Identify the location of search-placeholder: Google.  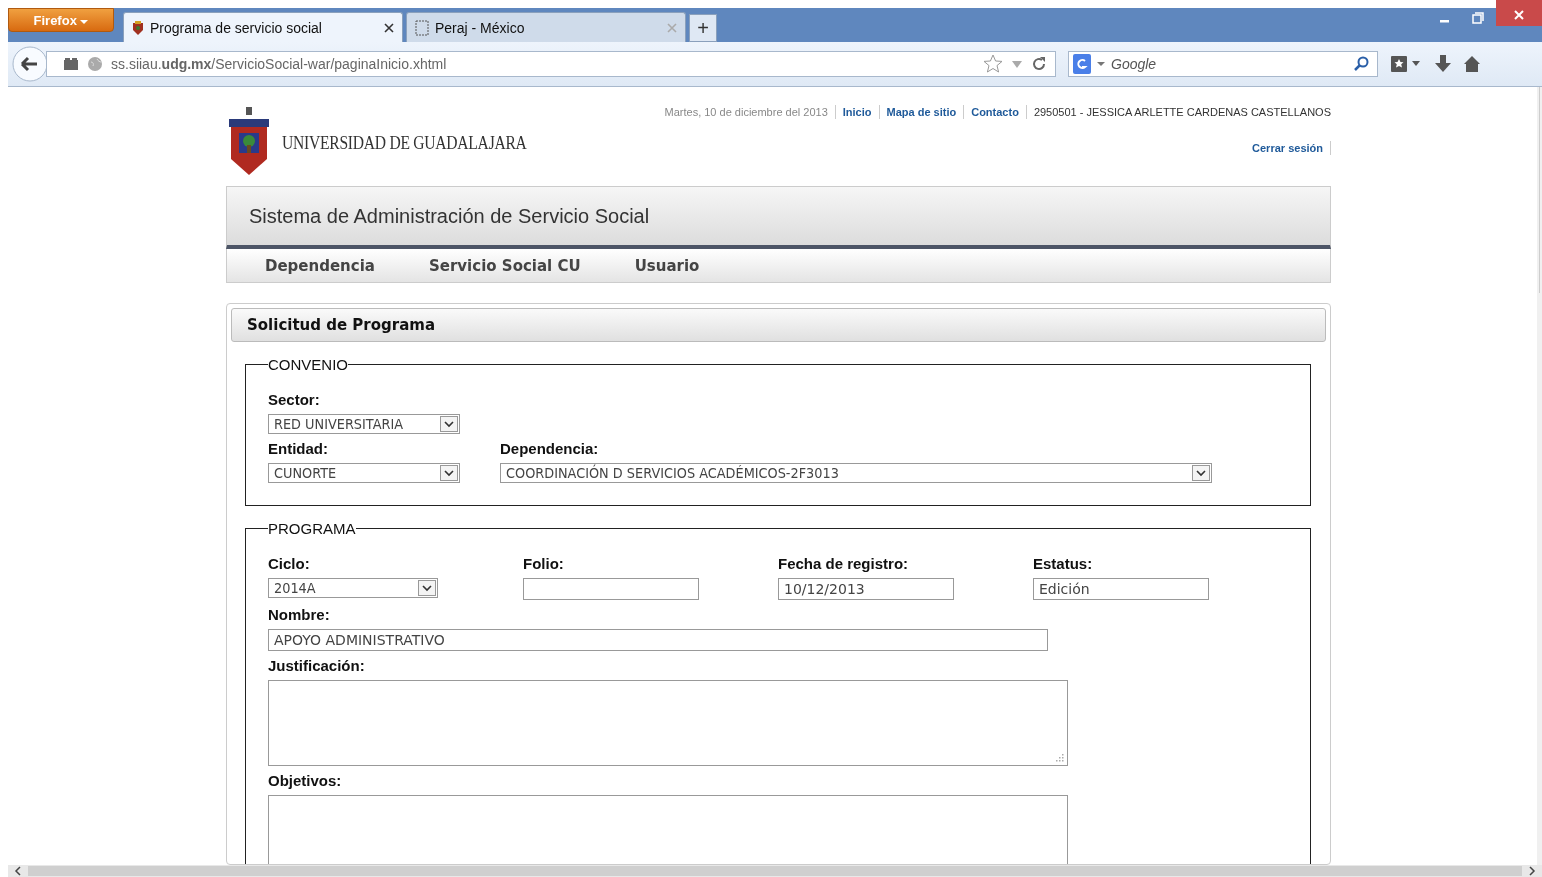
(1134, 64).